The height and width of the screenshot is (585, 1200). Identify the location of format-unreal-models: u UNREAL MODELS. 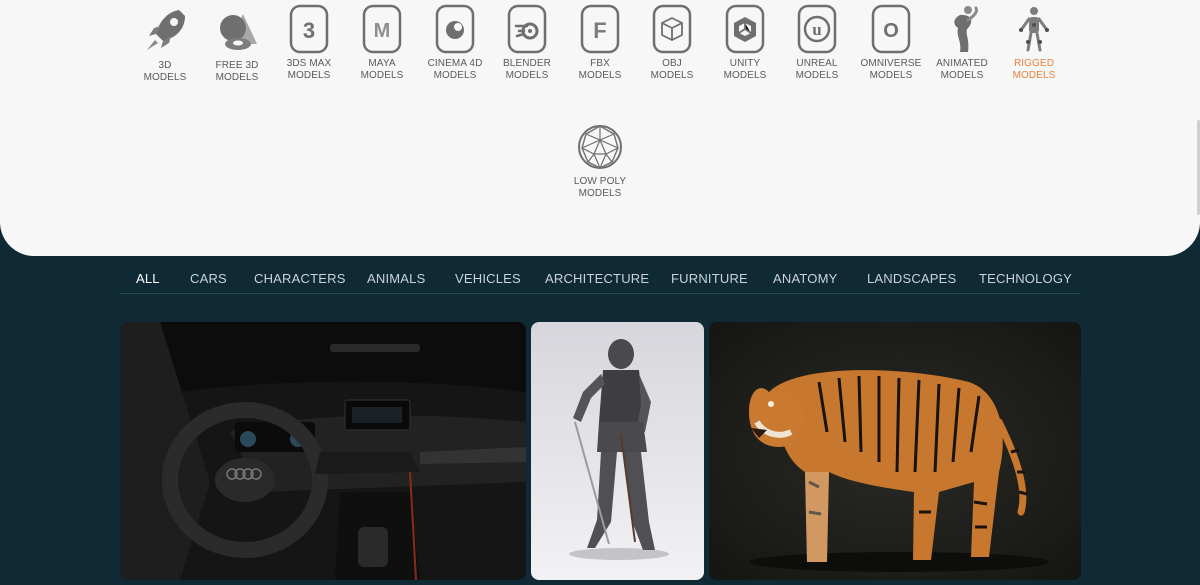
(817, 43).